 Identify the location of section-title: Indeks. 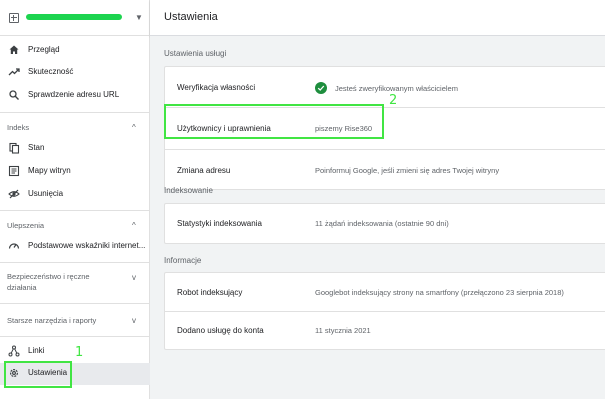
(18, 127).